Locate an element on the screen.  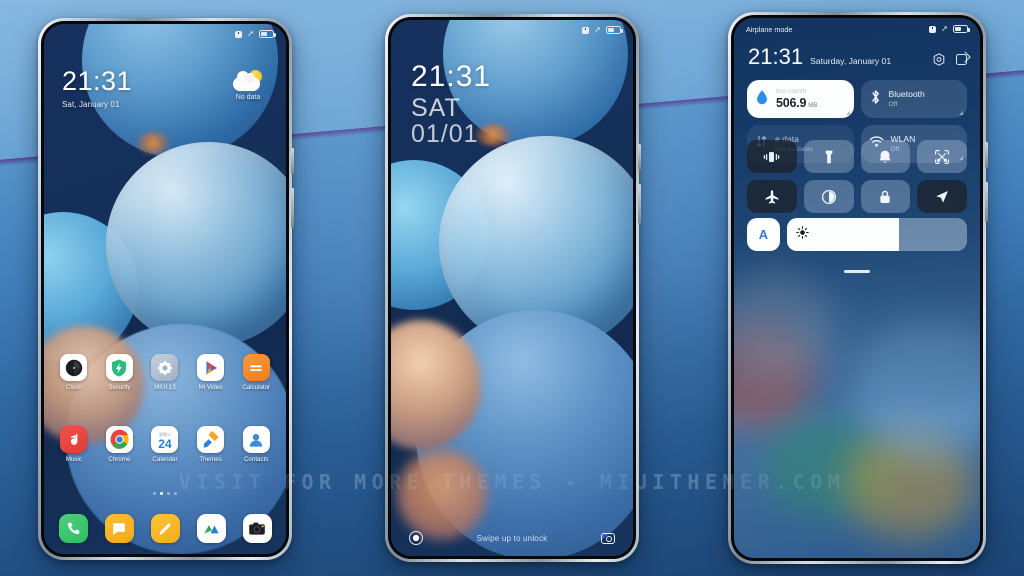
dock is located at coordinates (165, 528).